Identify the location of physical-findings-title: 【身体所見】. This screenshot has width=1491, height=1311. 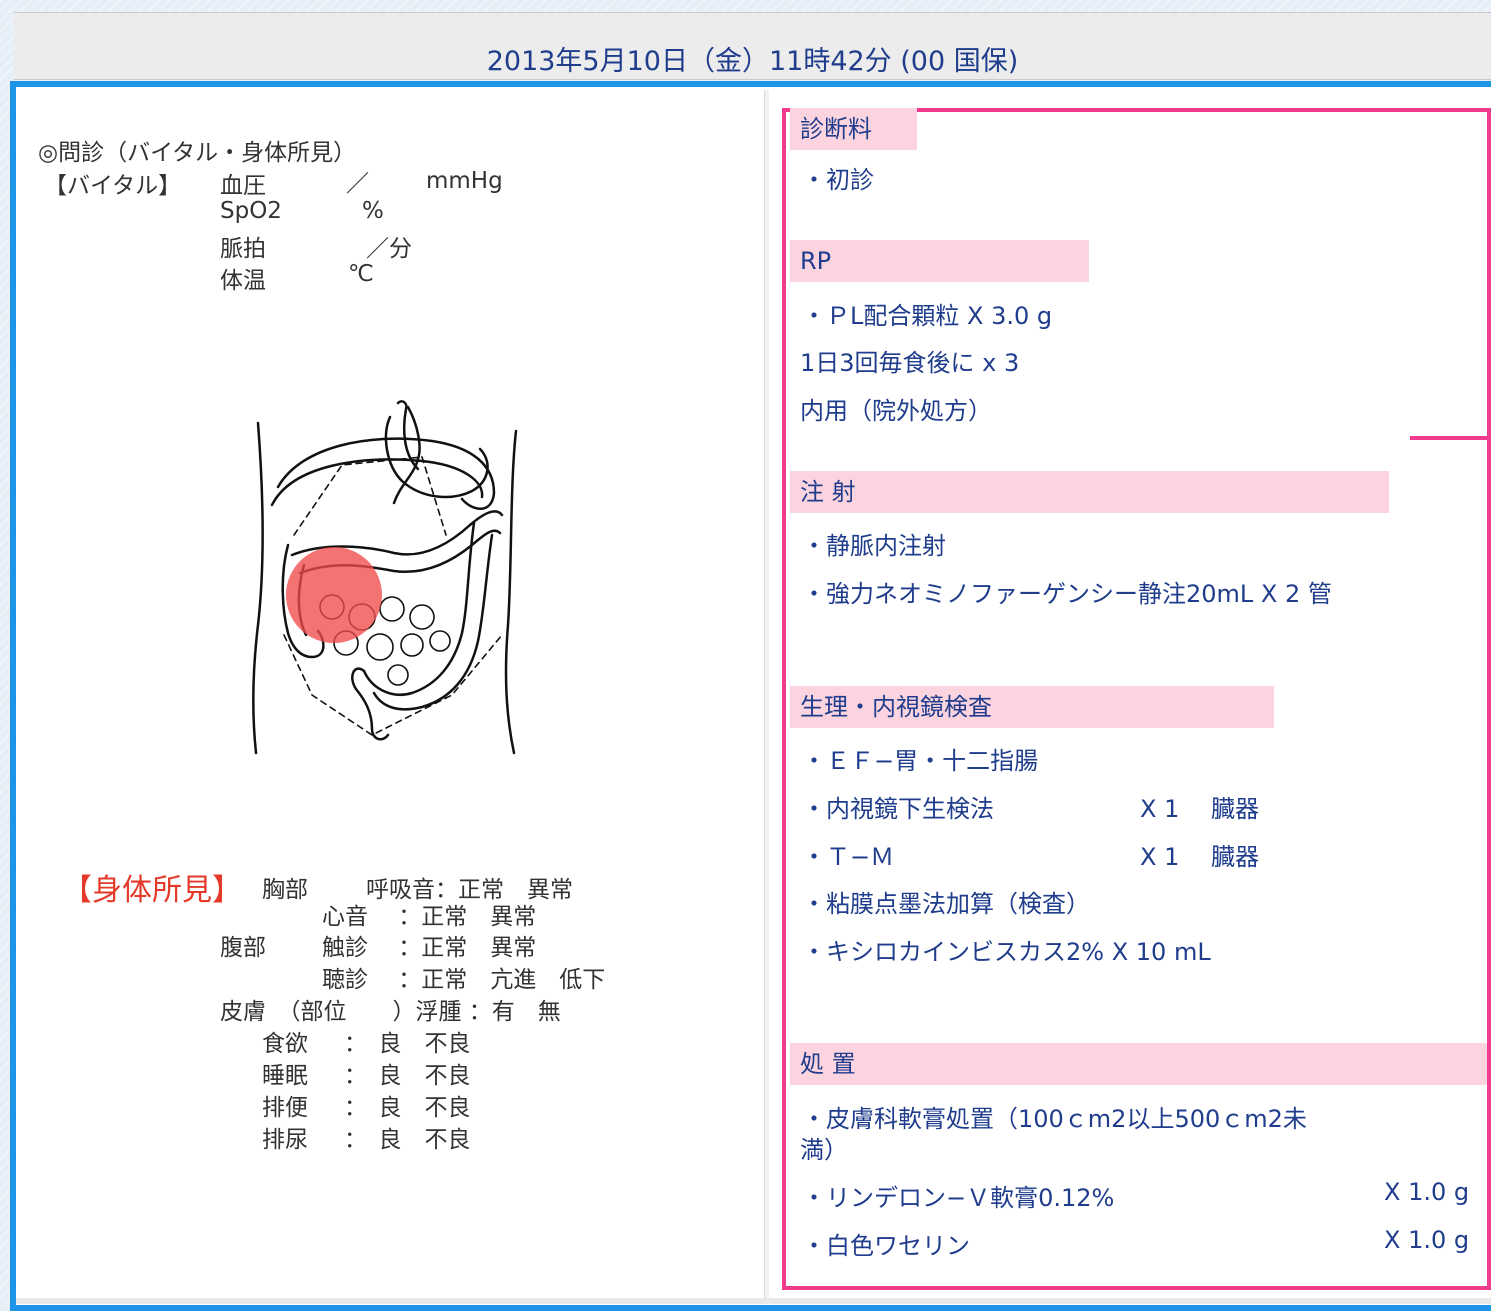
(152, 890).